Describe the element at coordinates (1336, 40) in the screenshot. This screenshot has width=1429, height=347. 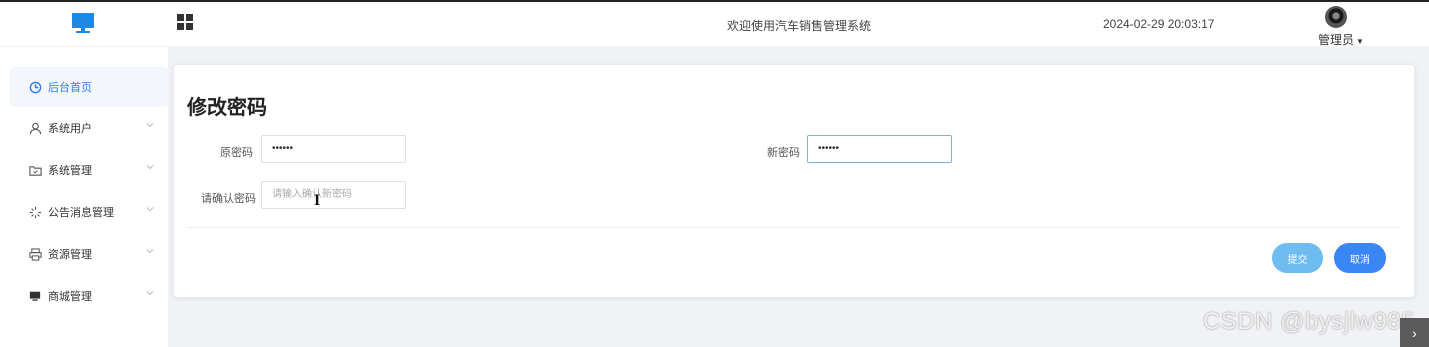
I see `user-name: 管理员` at that location.